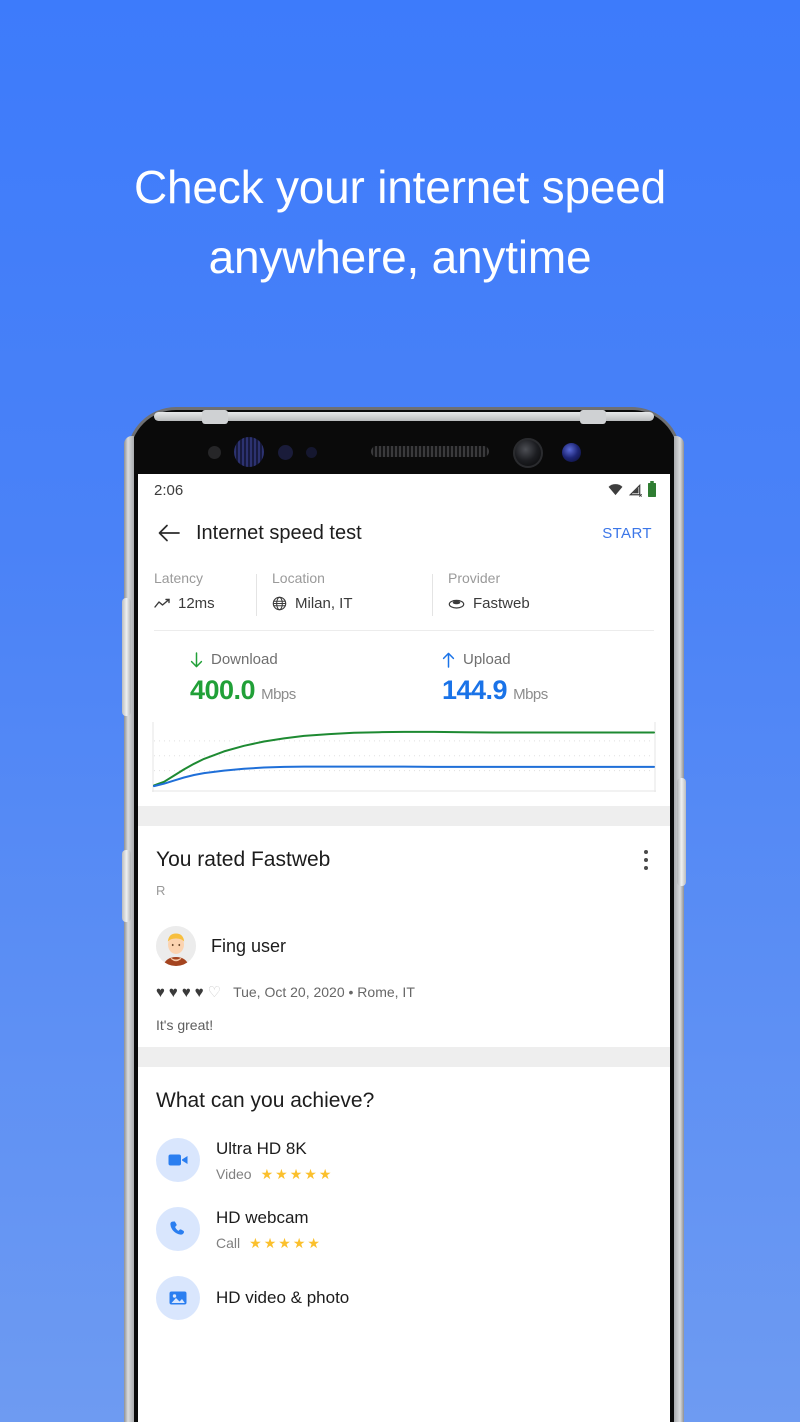  I want to click on achieve-item-sub: Video ★ ★ ★ ★ ★, so click(273, 1174).